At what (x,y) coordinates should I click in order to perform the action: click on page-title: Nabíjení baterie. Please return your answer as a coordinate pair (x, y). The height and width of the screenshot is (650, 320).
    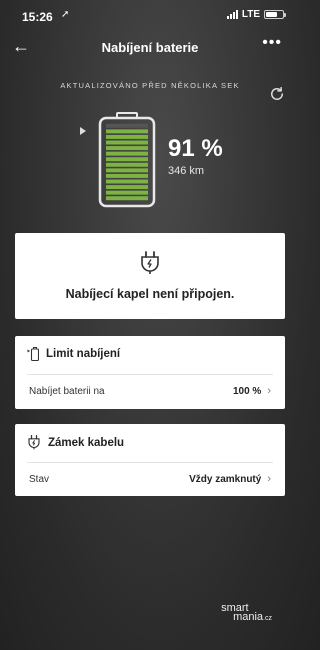
    Looking at the image, I should click on (150, 47).